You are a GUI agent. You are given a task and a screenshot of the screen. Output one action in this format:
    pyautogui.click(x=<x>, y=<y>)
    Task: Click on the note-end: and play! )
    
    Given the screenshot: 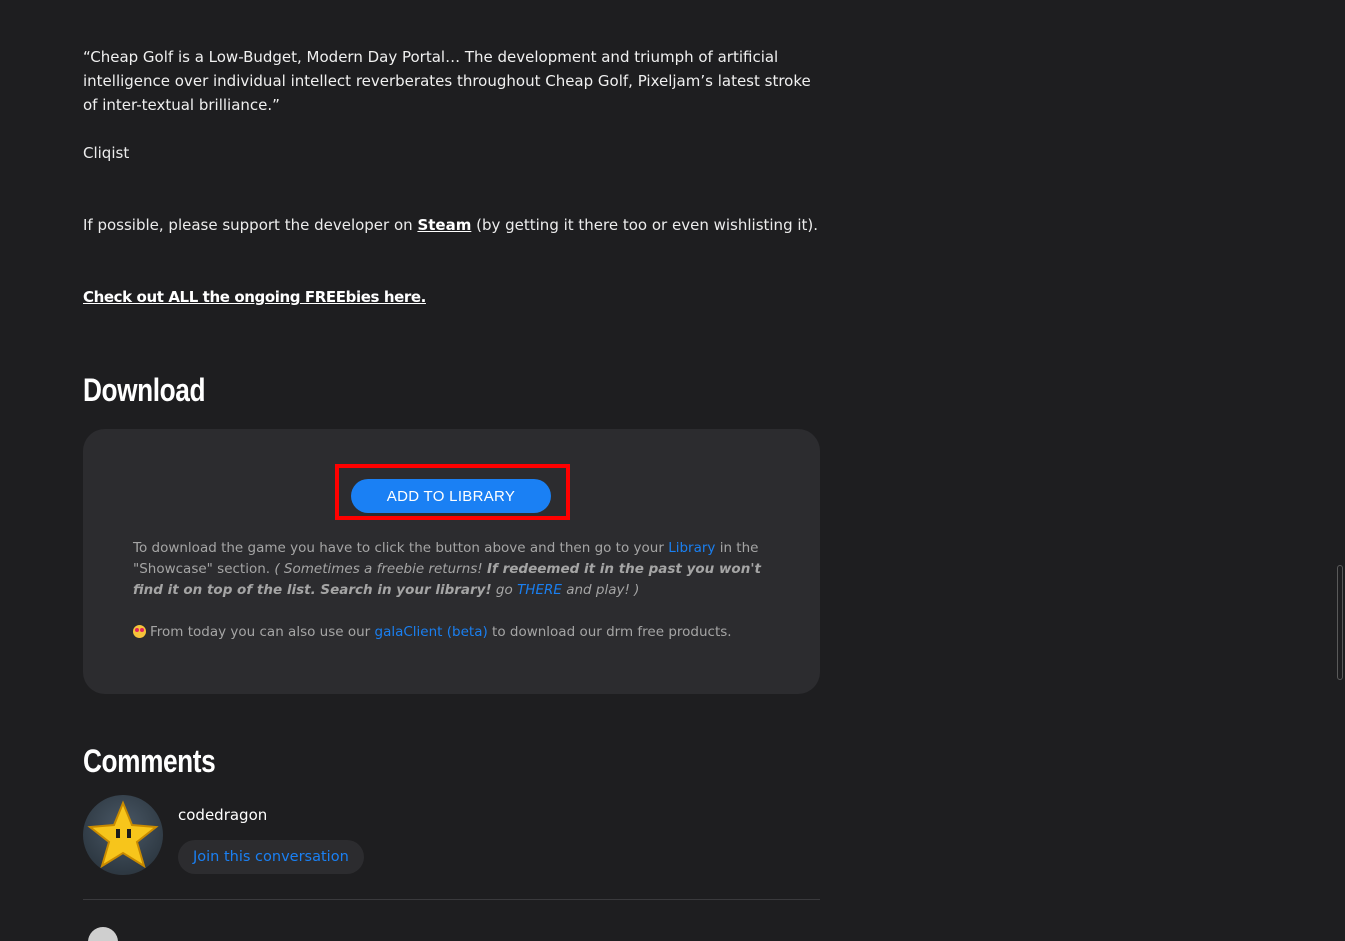 What is the action you would take?
    pyautogui.click(x=600, y=590)
    